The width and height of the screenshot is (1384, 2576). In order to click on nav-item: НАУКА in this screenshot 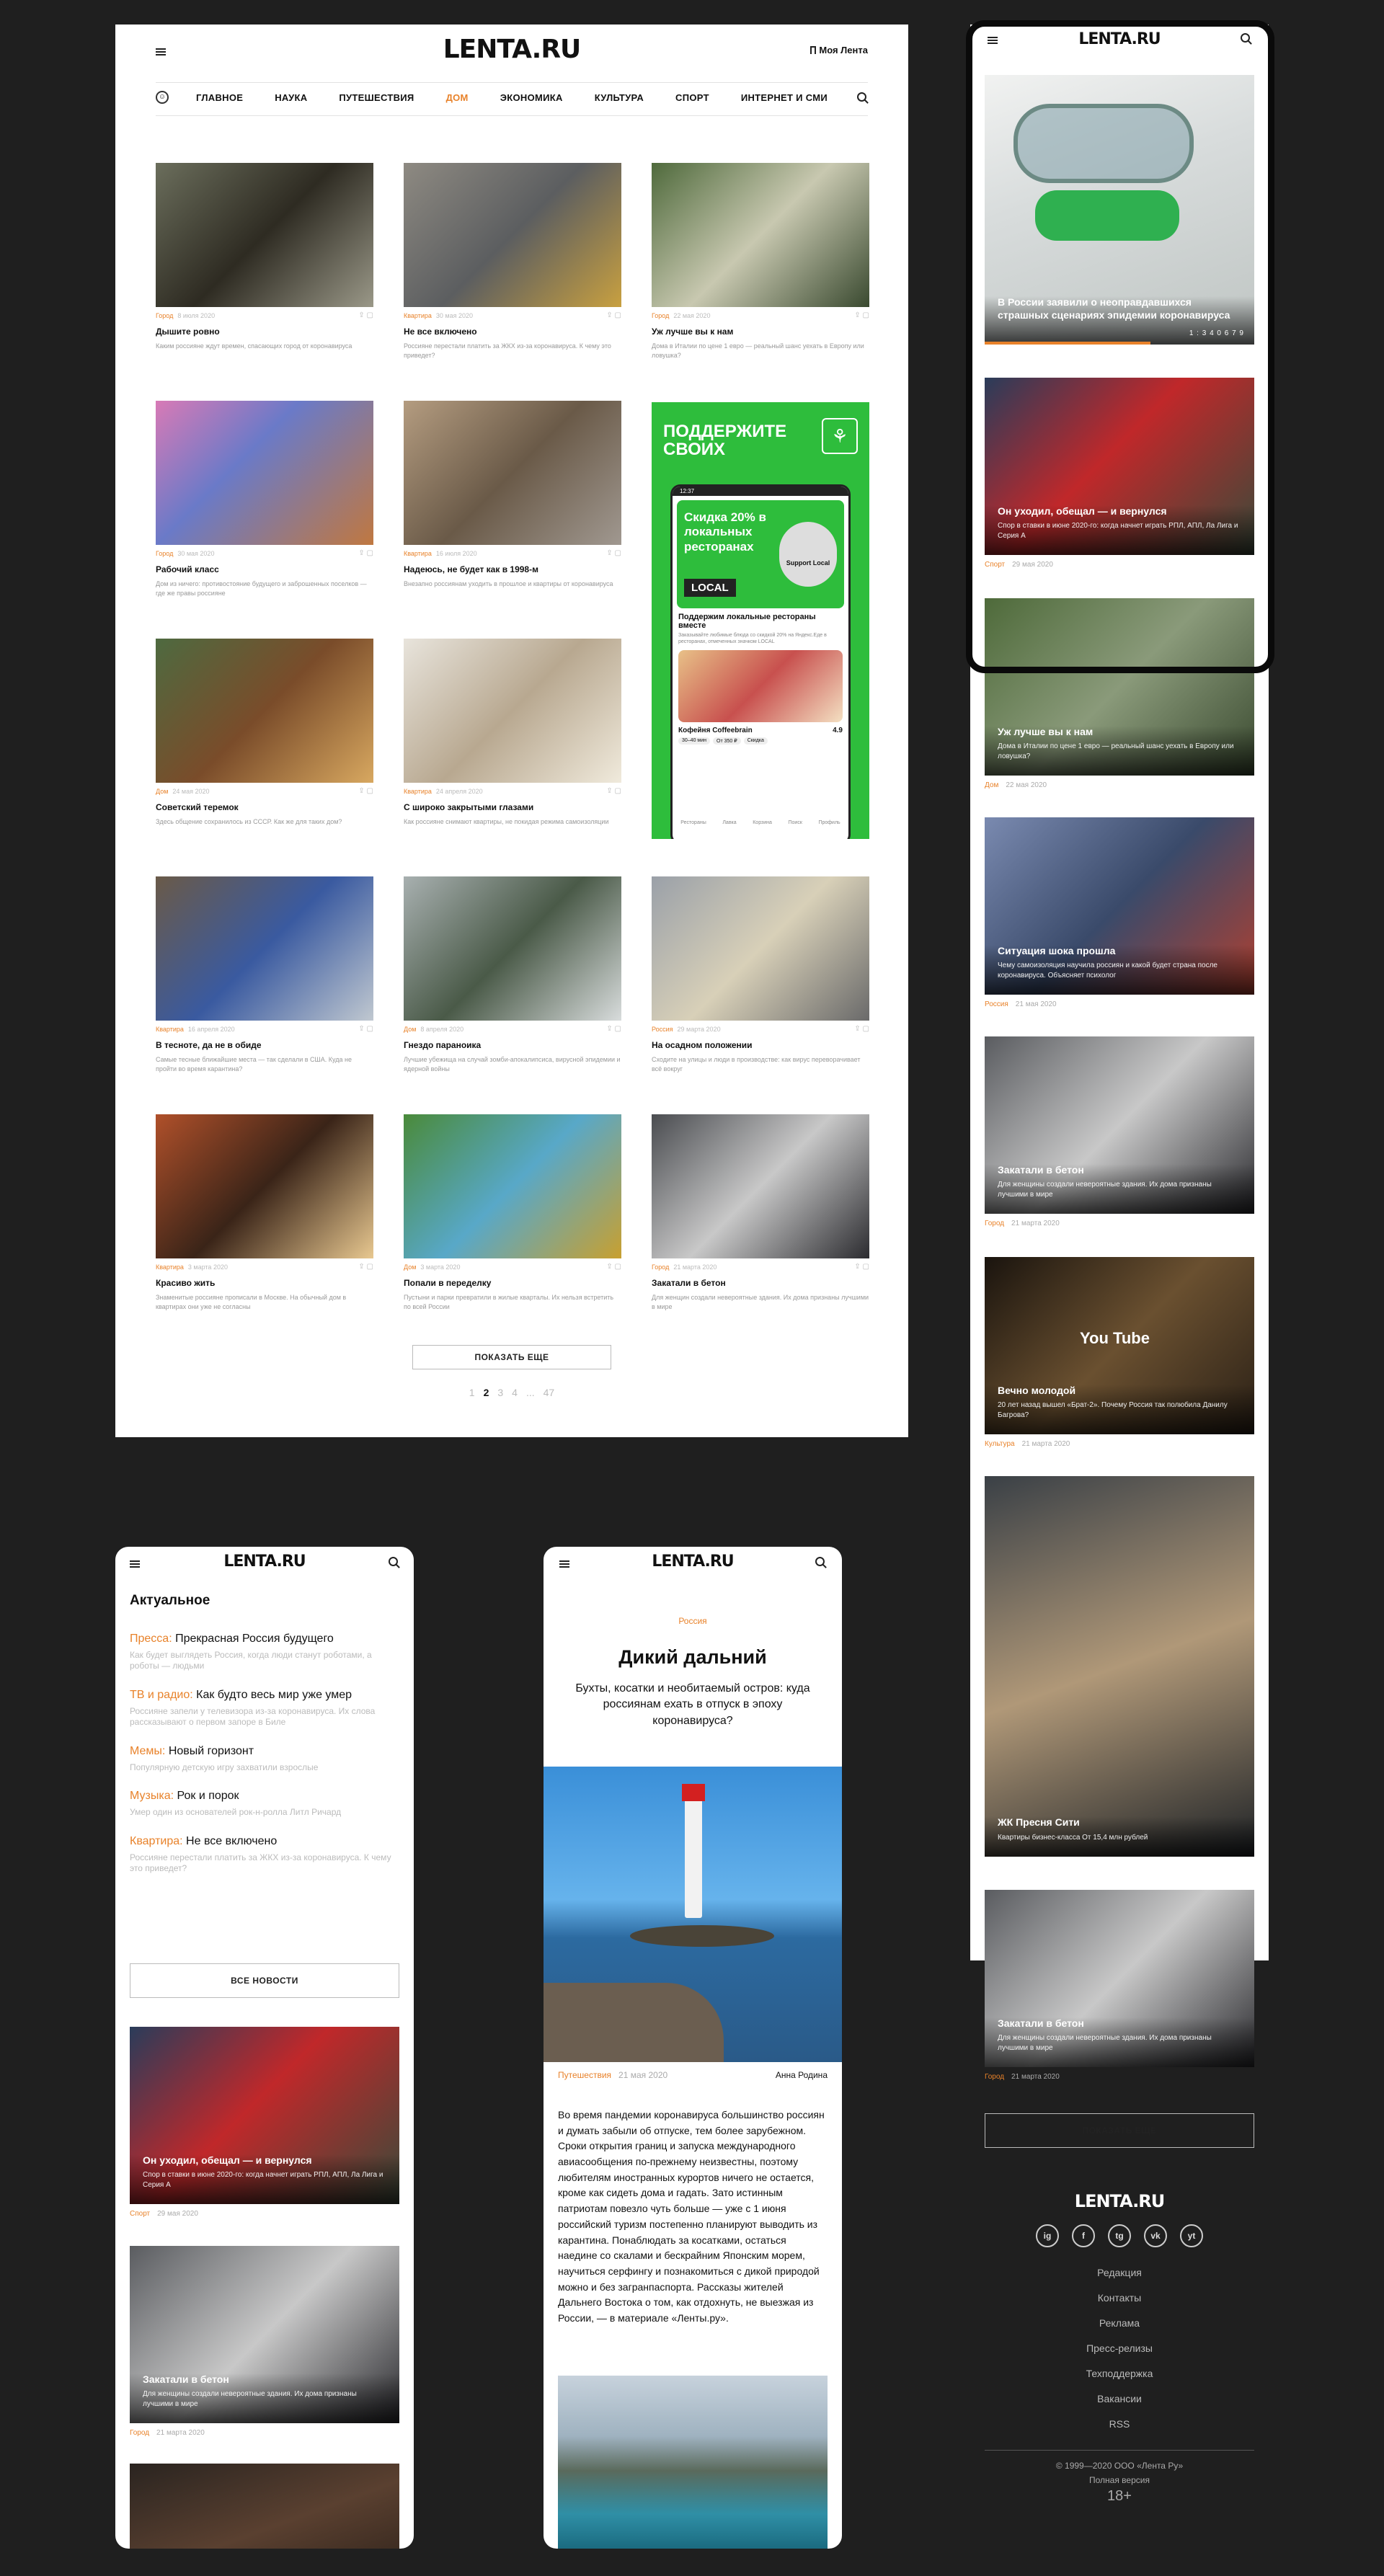, I will do `click(291, 97)`.